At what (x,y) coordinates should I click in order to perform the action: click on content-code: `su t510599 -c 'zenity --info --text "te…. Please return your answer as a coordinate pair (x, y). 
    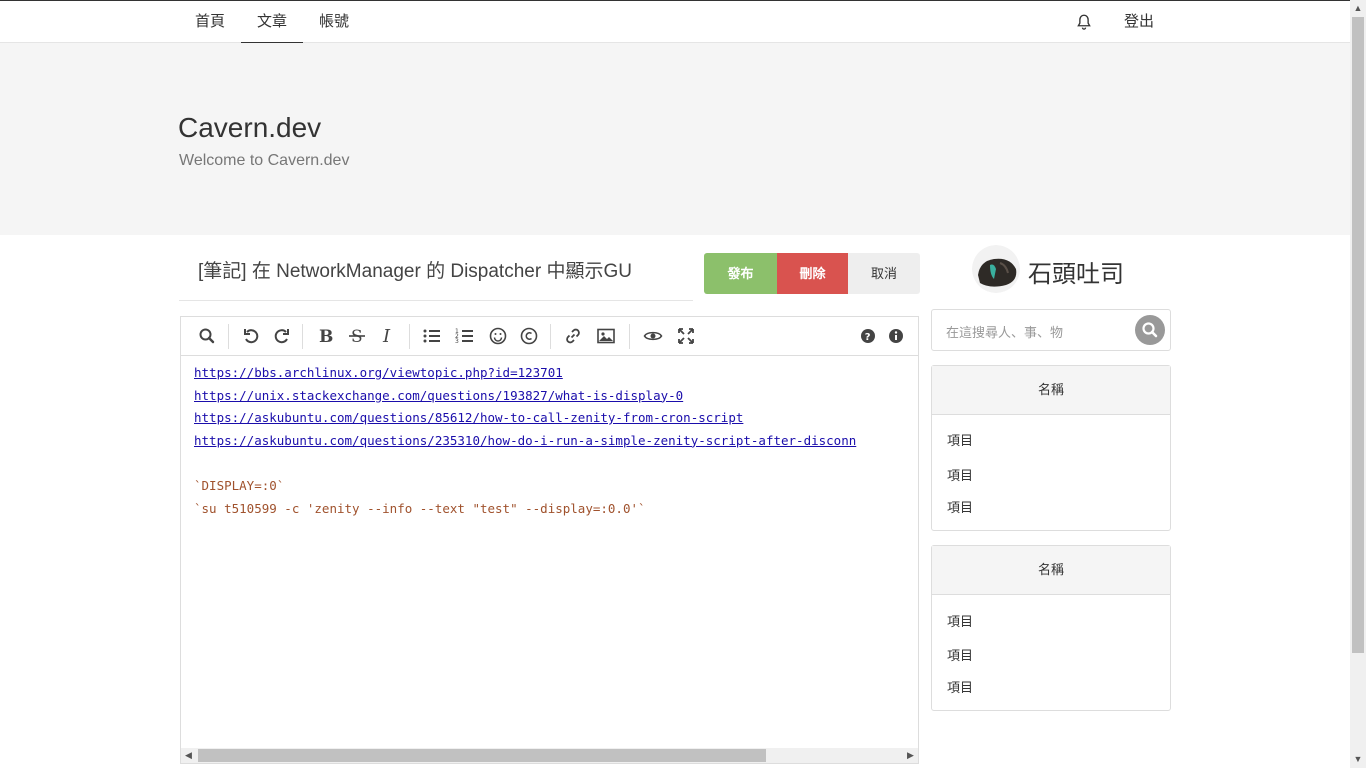
    Looking at the image, I should click on (420, 508).